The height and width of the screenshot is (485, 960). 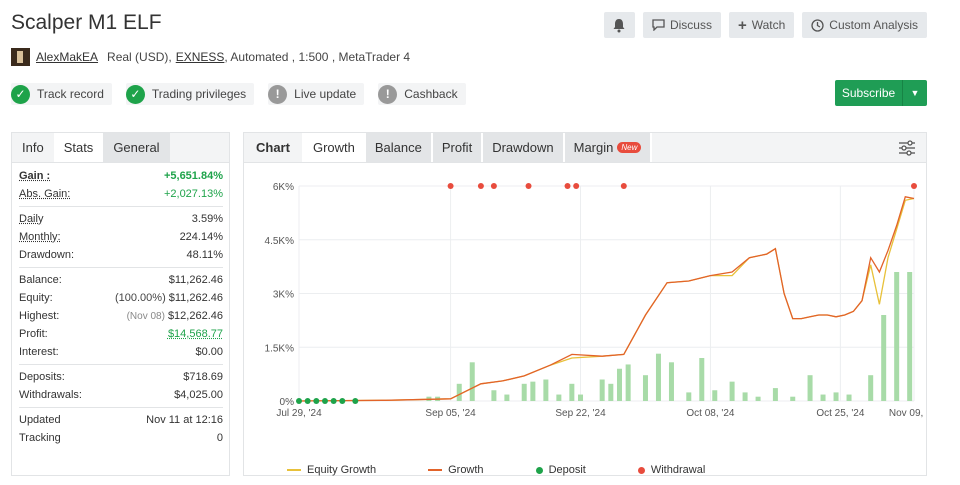 I want to click on x-tick-label: Oct 25, '24, so click(x=840, y=413).